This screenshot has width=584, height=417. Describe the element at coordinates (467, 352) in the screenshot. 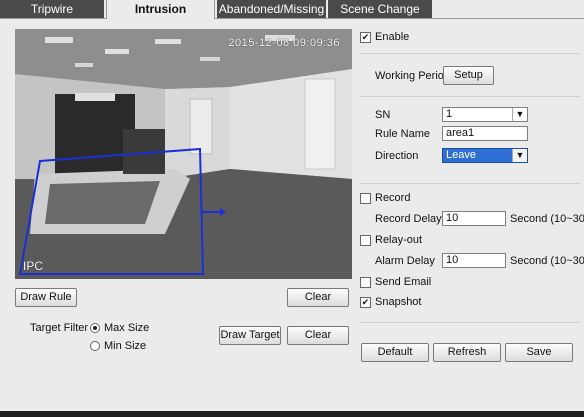

I see `refresh-button: Refresh` at that location.